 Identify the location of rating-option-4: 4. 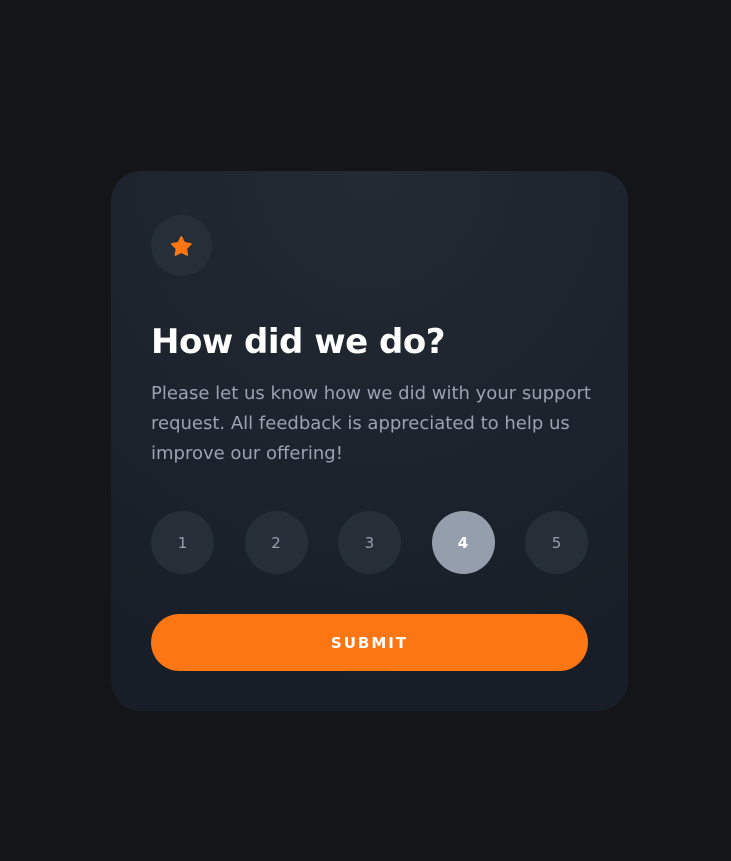
(463, 542).